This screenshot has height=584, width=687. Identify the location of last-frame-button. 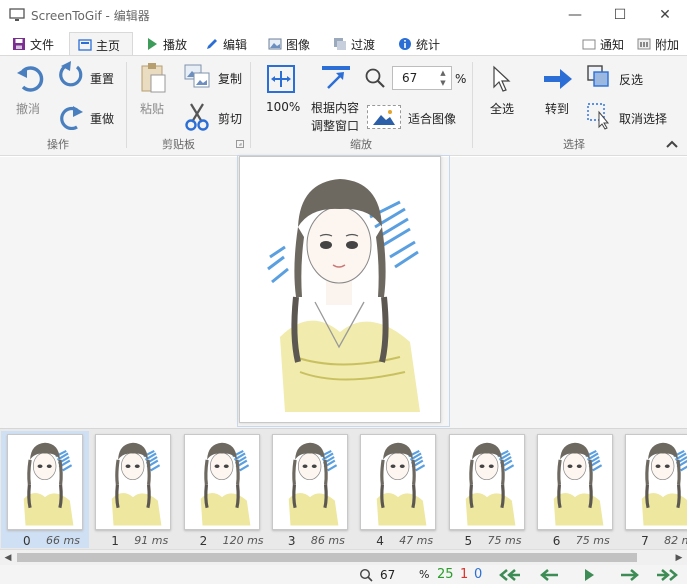
(668, 575).